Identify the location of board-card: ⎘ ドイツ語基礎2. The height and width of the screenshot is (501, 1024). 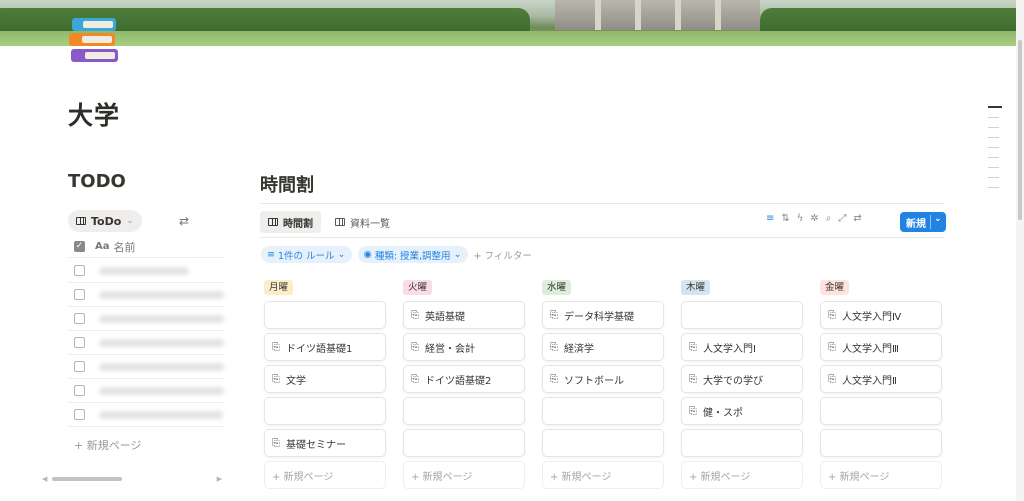
(464, 379).